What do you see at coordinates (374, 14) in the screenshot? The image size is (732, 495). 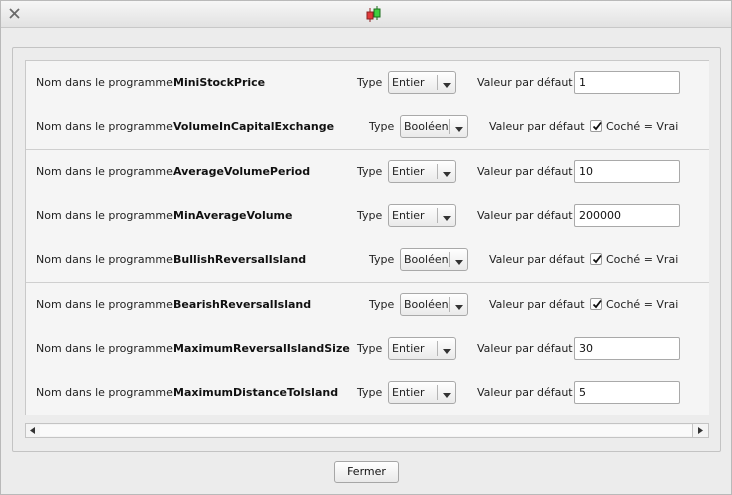 I see `candlestick-icon` at bounding box center [374, 14].